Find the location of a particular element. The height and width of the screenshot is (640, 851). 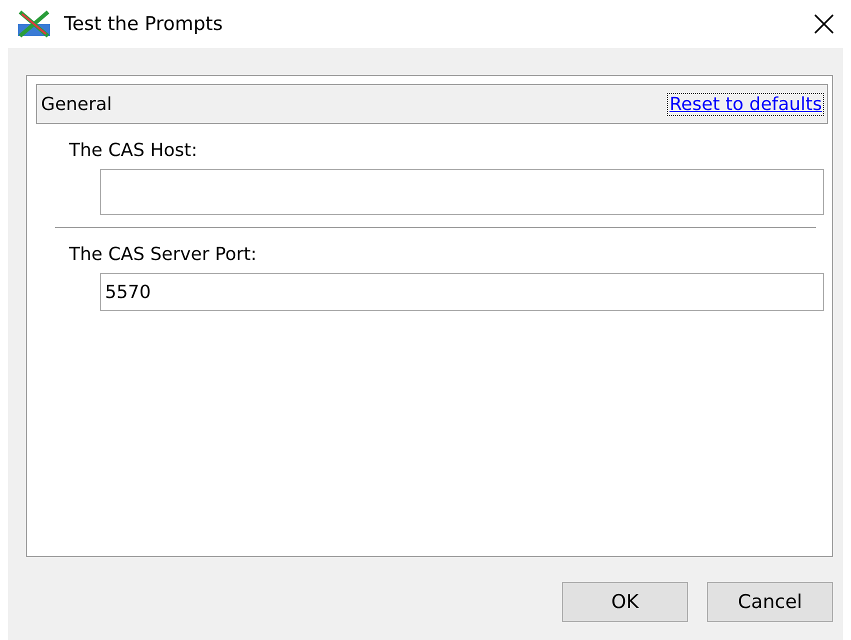

window-title: Test the Prompts is located at coordinates (144, 24).